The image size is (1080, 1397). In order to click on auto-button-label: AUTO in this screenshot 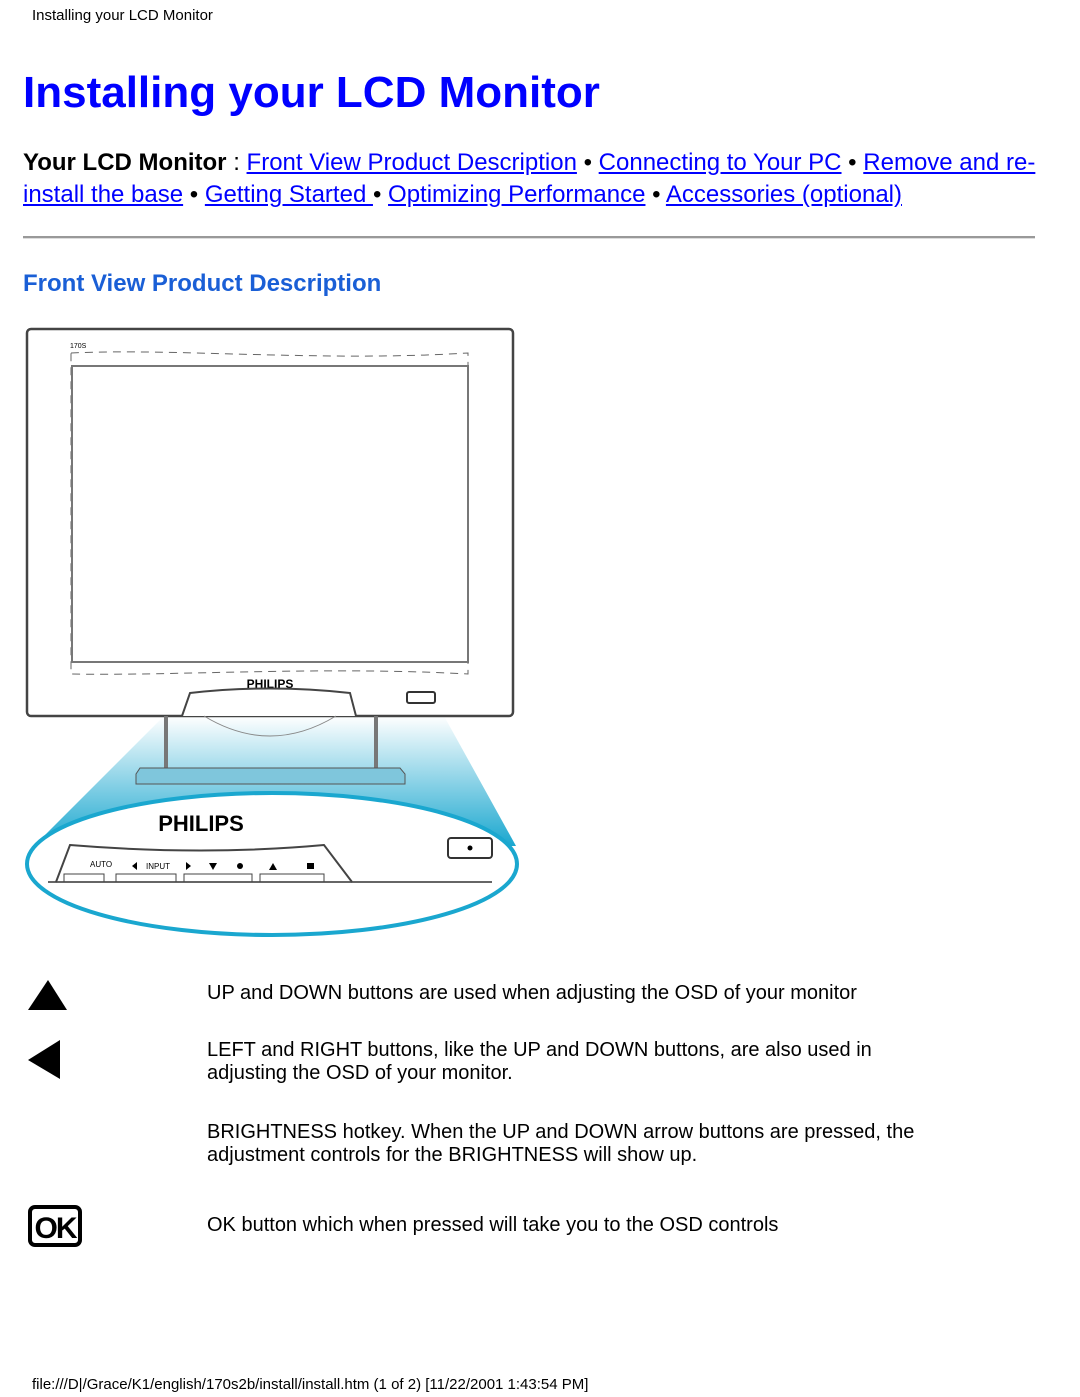, I will do `click(101, 864)`.